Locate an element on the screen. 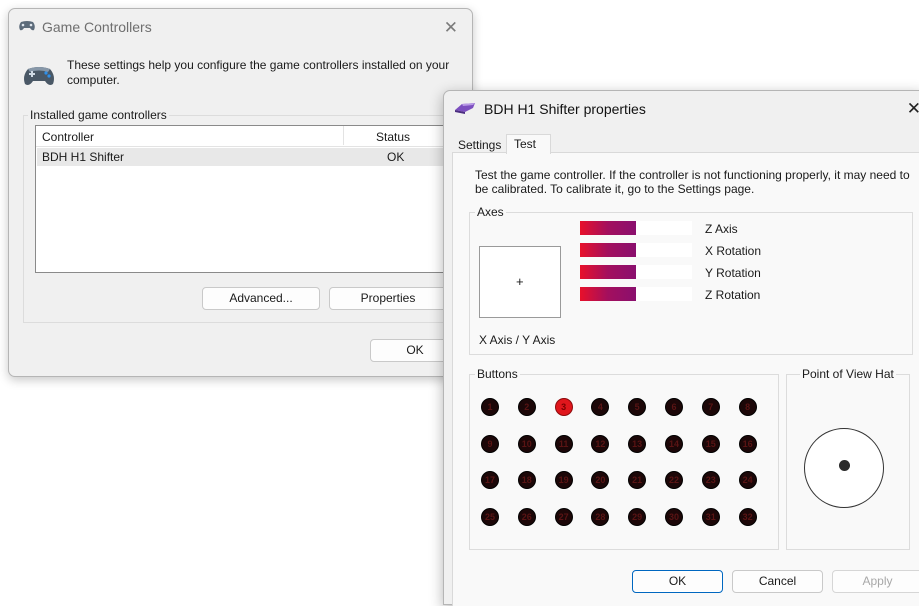 The height and width of the screenshot is (606, 919). button-number: 9 is located at coordinates (490, 443).